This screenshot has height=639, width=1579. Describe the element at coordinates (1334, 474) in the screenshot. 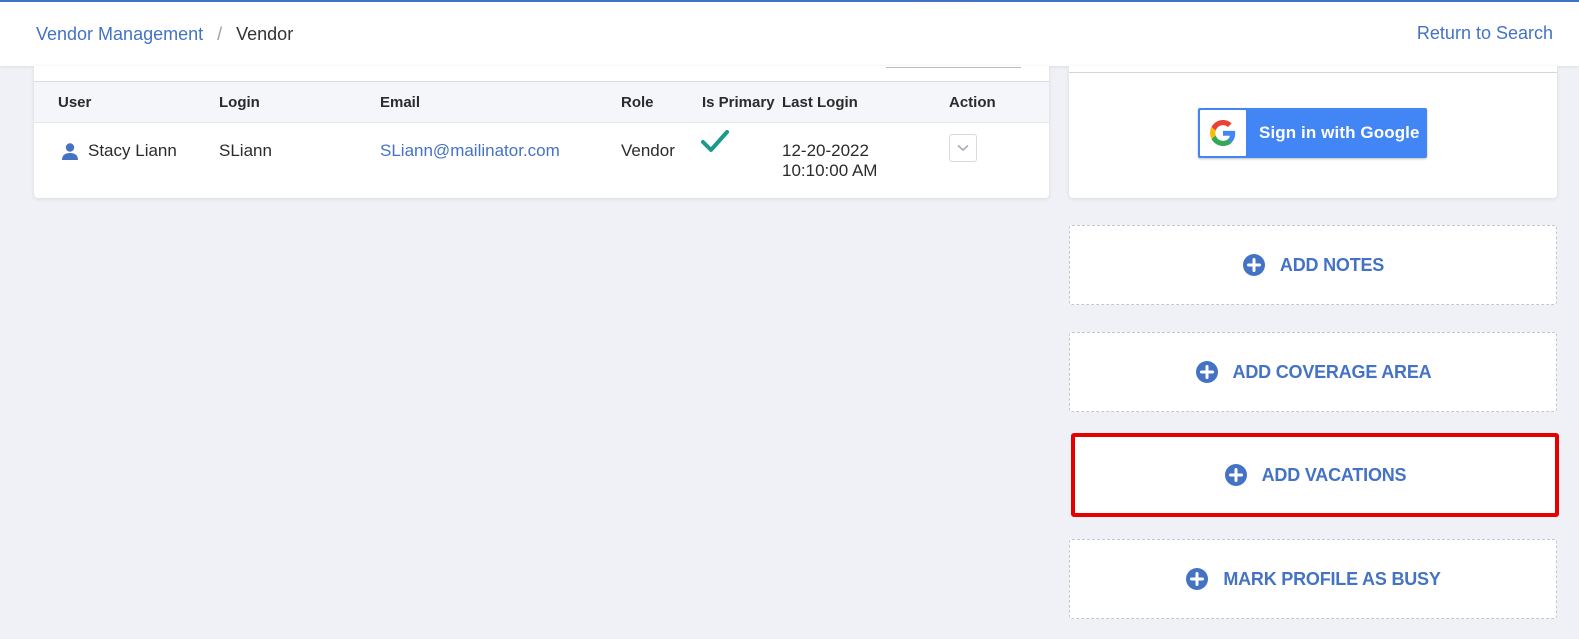

I see `add-vacations-label: ADD VACATIONS` at that location.